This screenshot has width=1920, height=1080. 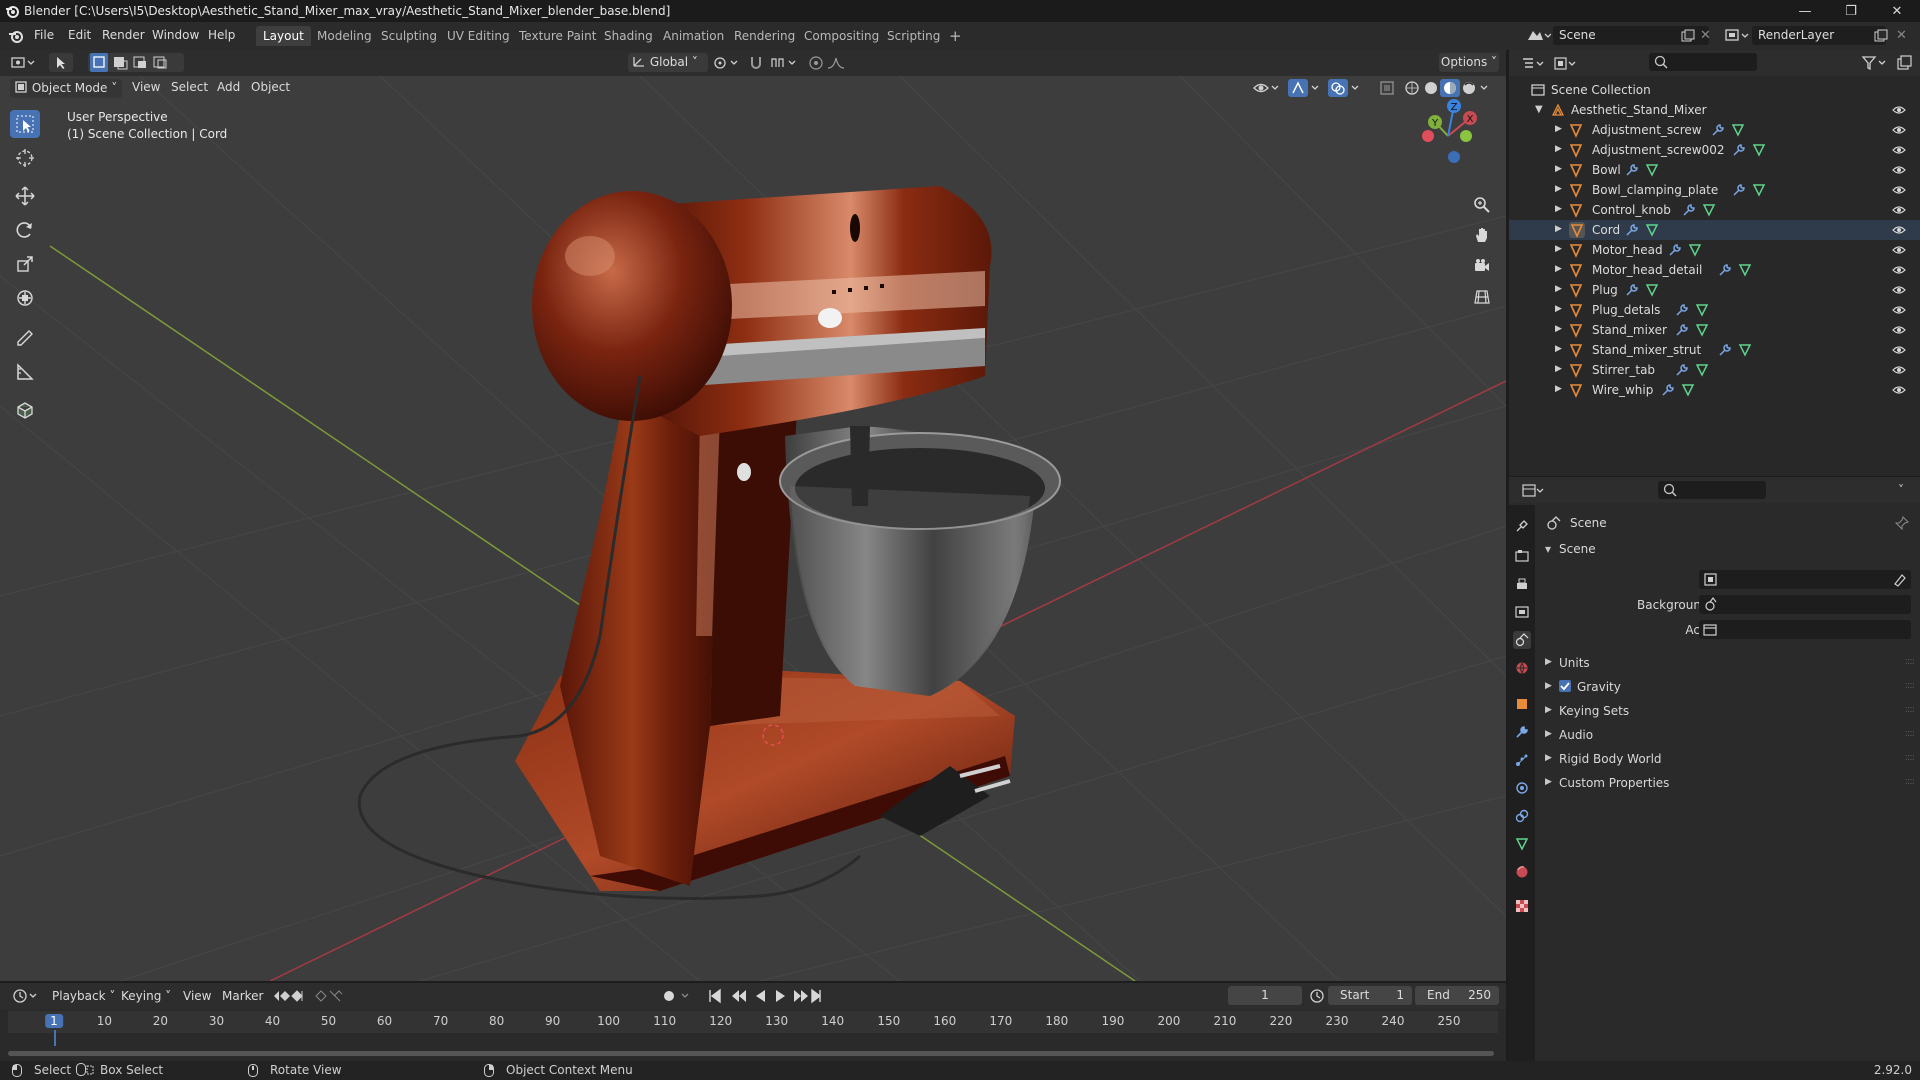 What do you see at coordinates (913, 36) in the screenshot?
I see `tab-scripting: Scripting` at bounding box center [913, 36].